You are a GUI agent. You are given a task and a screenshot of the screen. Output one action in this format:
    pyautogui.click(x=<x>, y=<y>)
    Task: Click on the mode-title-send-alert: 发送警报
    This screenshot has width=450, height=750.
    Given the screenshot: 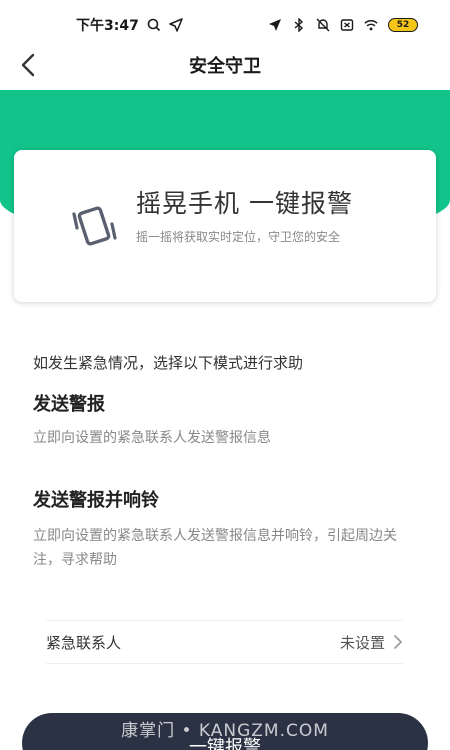 What is the action you would take?
    pyautogui.click(x=69, y=403)
    